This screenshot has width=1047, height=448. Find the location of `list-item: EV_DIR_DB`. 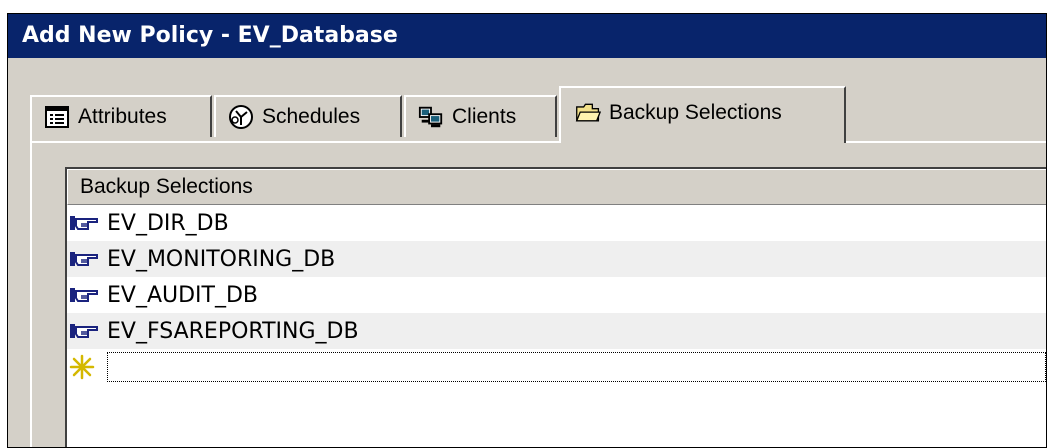

list-item: EV_DIR_DB is located at coordinates (556, 223).